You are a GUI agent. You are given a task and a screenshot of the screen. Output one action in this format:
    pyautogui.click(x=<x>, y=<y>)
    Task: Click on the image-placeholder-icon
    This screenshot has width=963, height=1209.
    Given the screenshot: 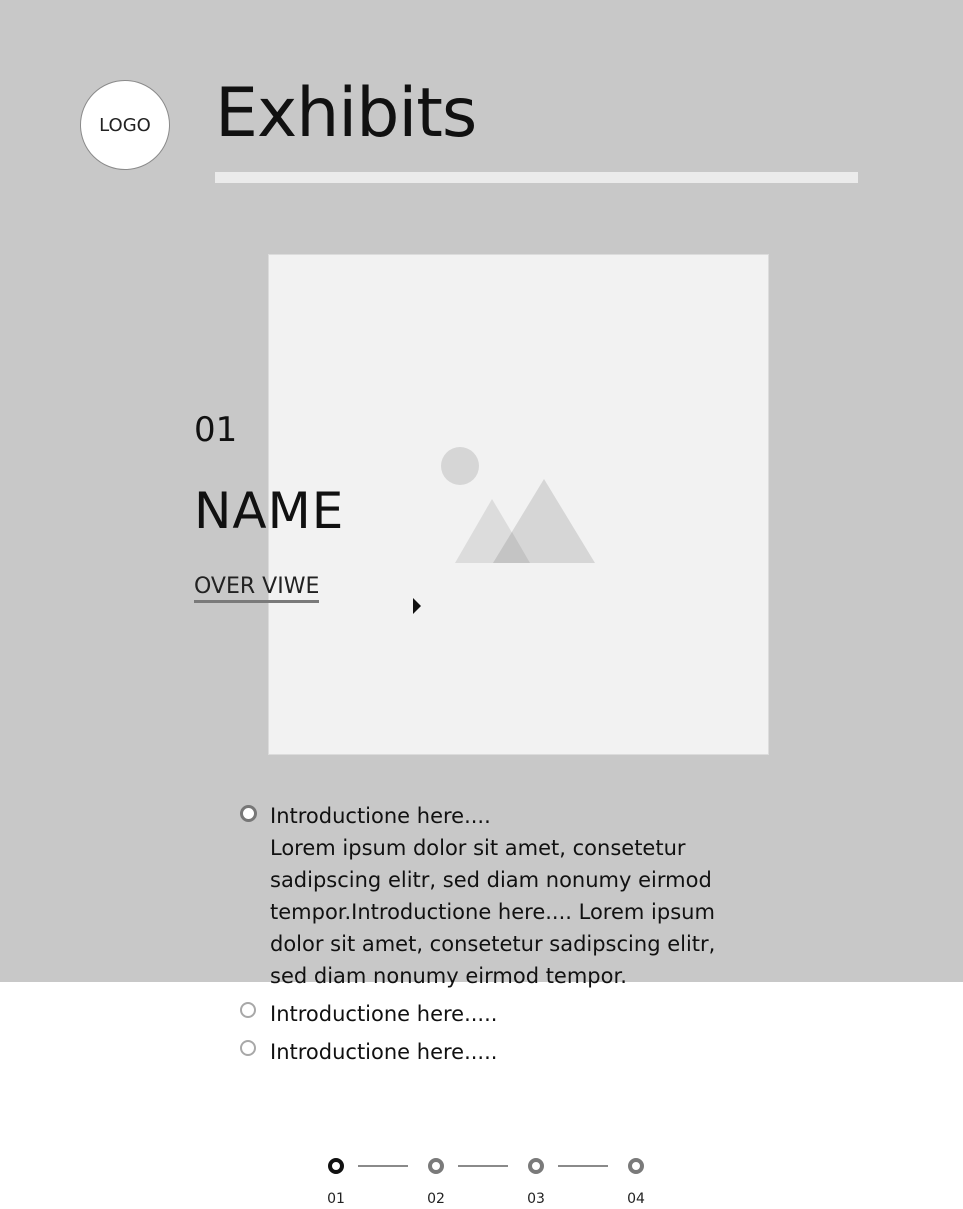 What is the action you would take?
    pyautogui.click(x=518, y=505)
    